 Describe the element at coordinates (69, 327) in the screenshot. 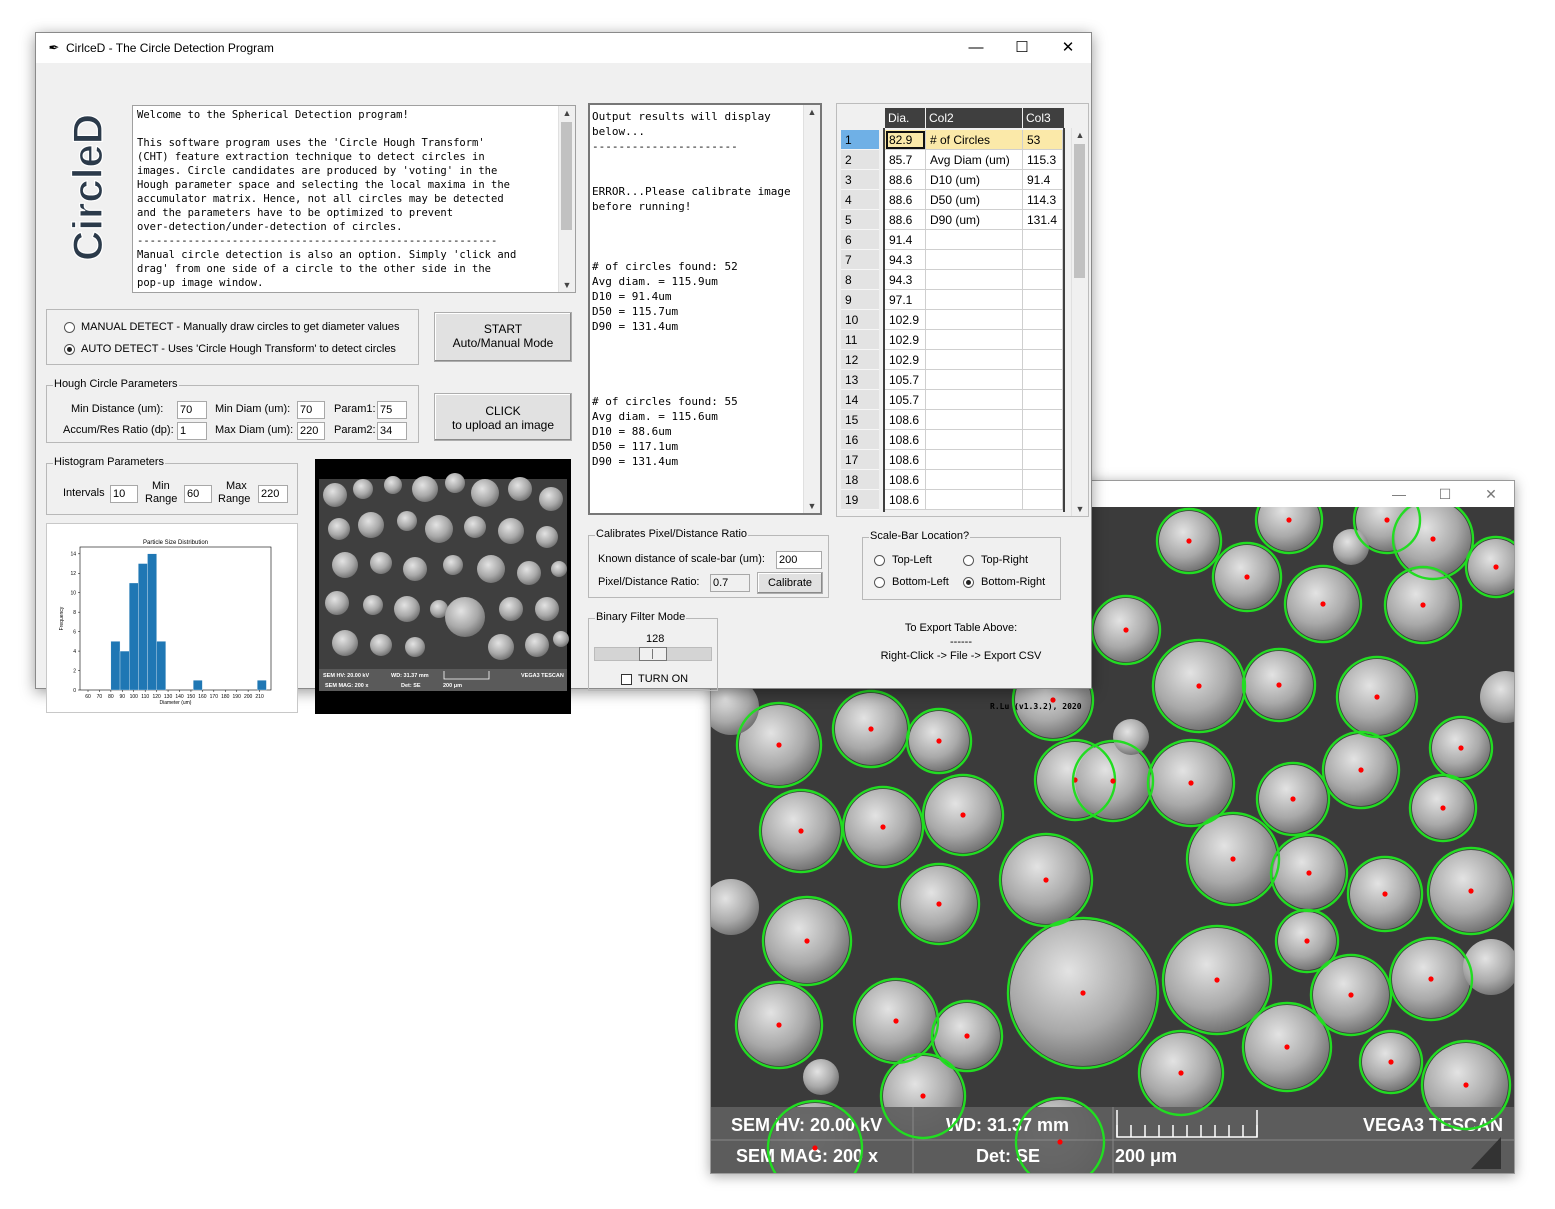

I see `manual-detect-radio` at that location.